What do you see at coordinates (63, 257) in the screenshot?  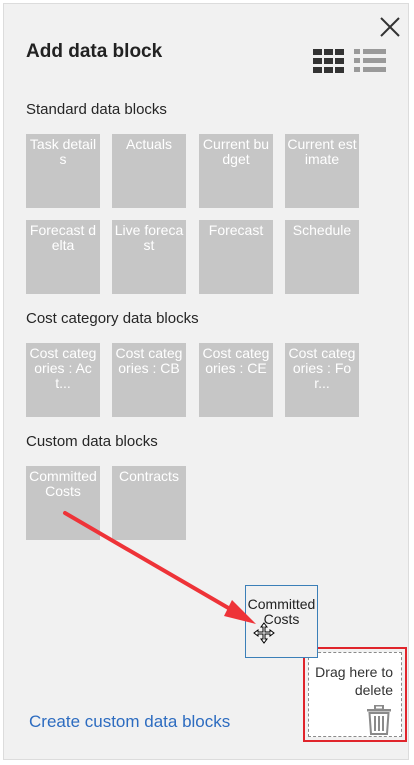 I see `tile-forecast-delta: Forecast delta` at bounding box center [63, 257].